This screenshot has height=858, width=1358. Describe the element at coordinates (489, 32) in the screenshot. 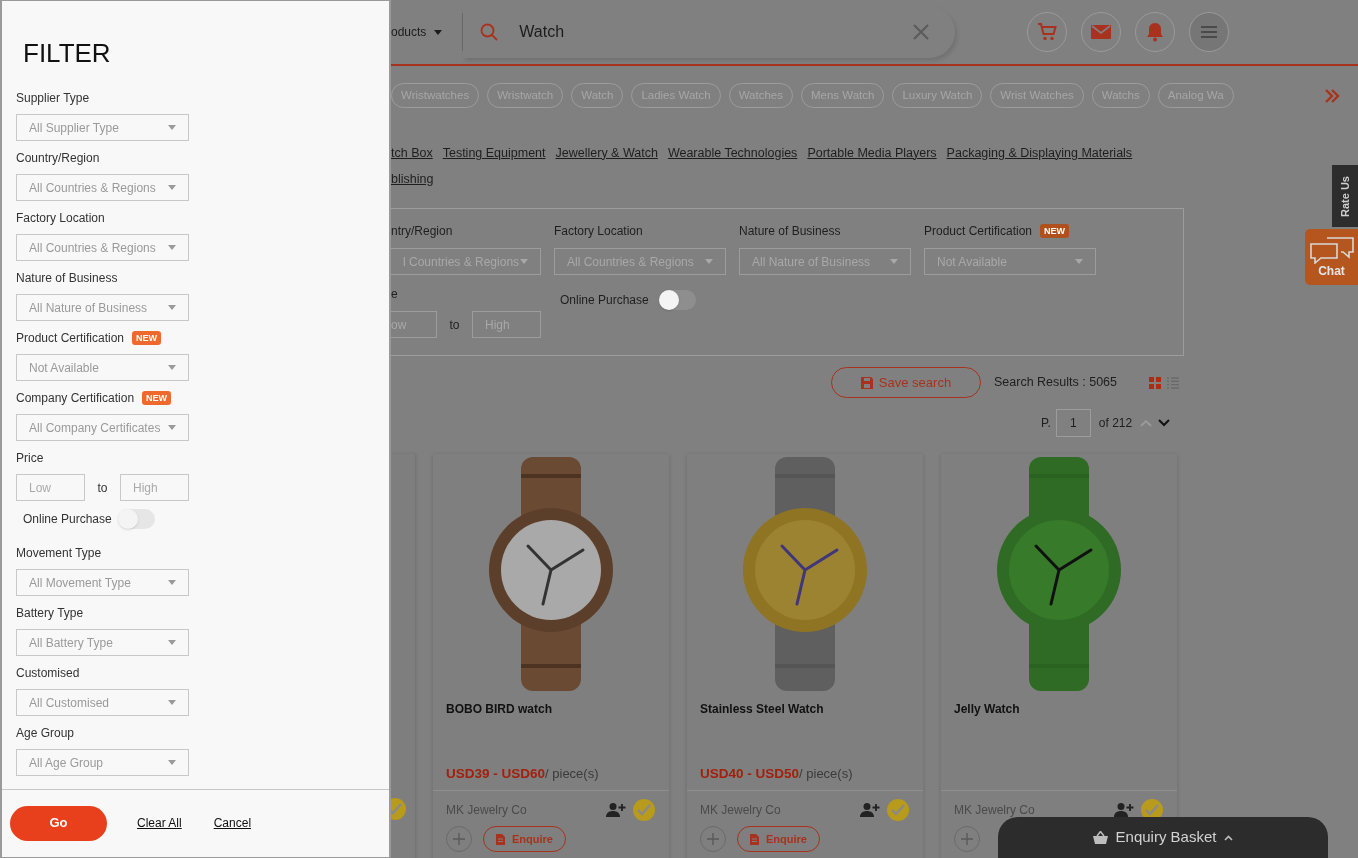

I see `search-icon` at that location.